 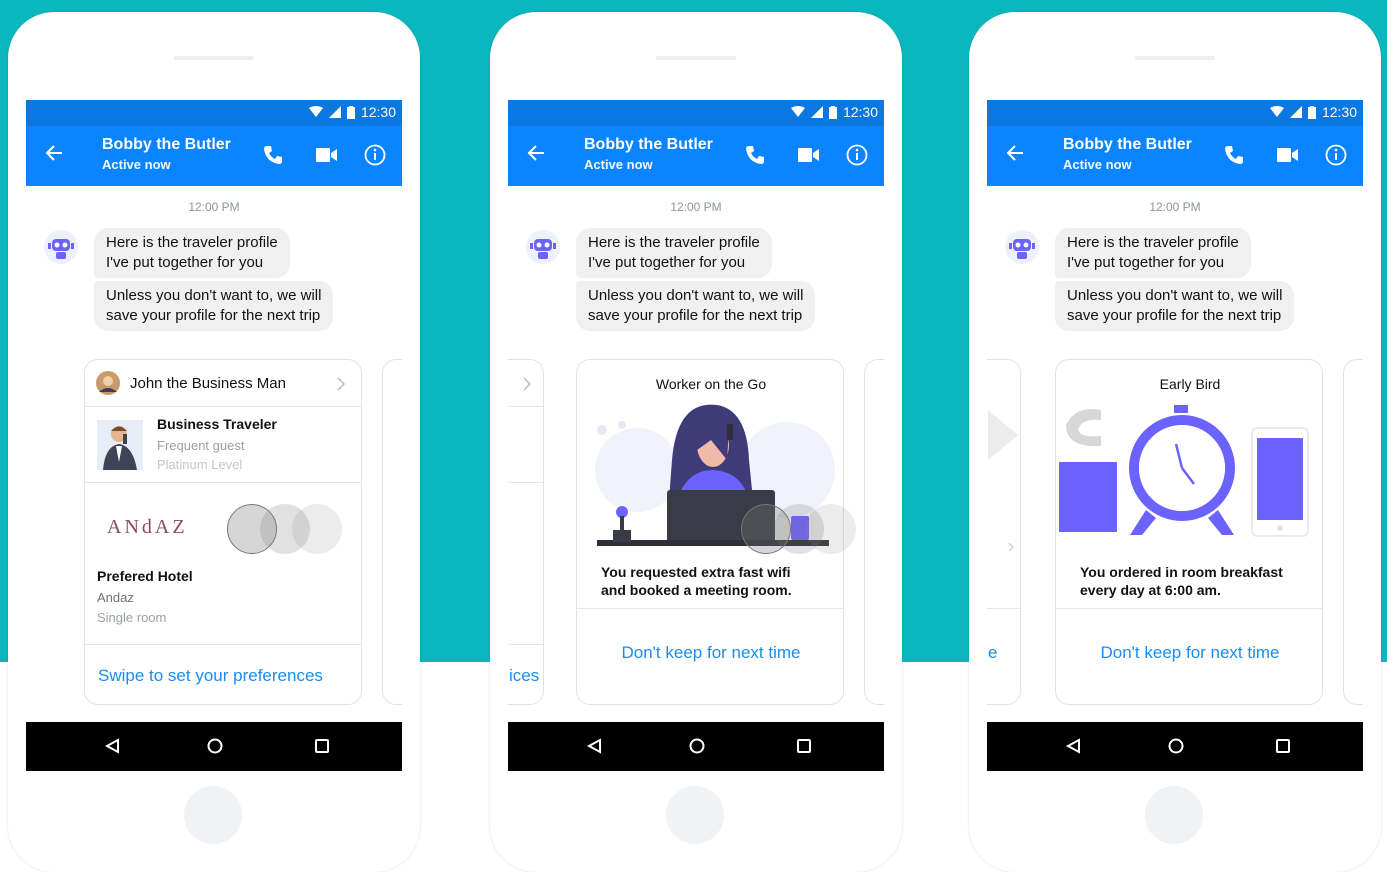 I want to click on previous-card-link-fragment: e, so click(x=992, y=653).